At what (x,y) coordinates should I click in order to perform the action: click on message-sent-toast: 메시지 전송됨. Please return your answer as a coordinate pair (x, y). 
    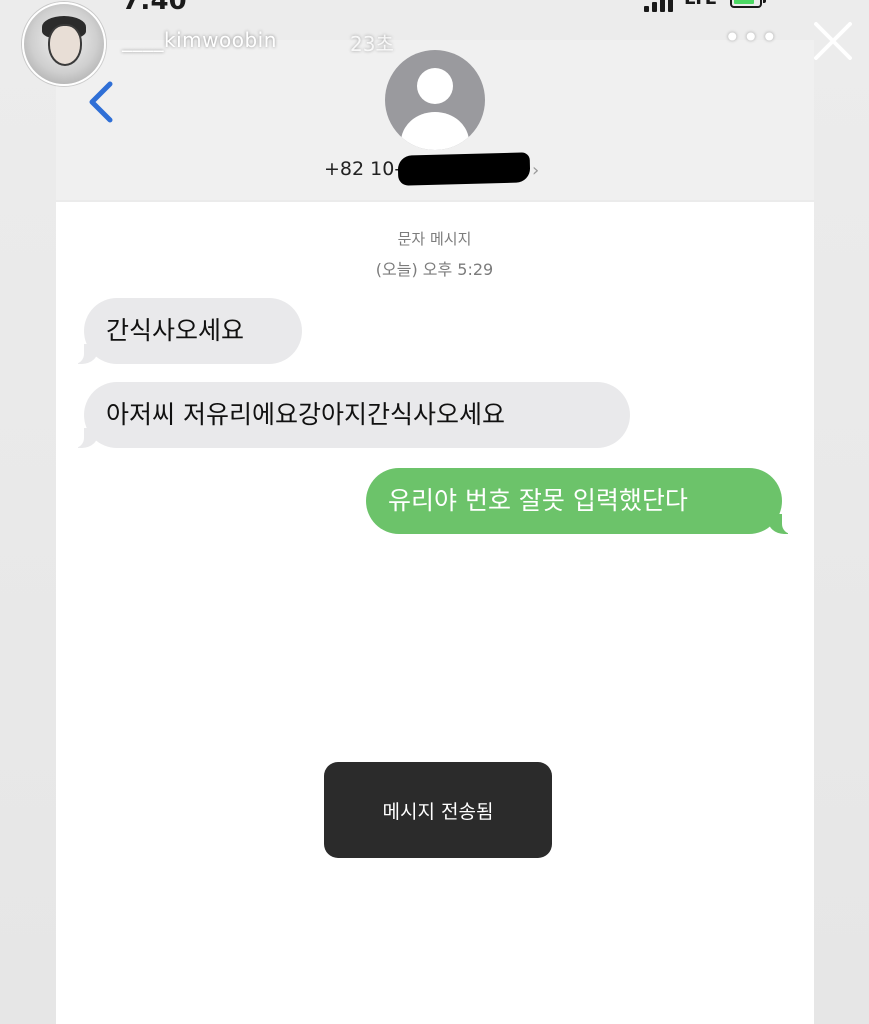
    Looking at the image, I should click on (438, 810).